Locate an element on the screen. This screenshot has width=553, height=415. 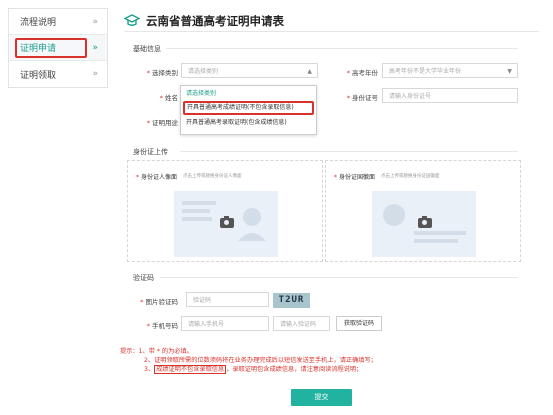
page-title: 云南省普通高考证明申请表 is located at coordinates (215, 20).